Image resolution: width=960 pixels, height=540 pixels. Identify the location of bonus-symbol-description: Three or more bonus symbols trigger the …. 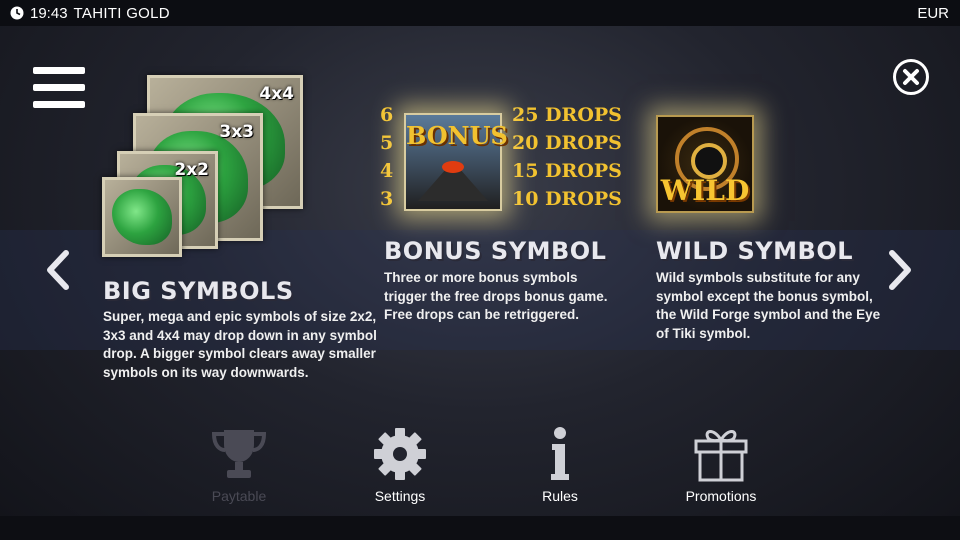
(496, 296).